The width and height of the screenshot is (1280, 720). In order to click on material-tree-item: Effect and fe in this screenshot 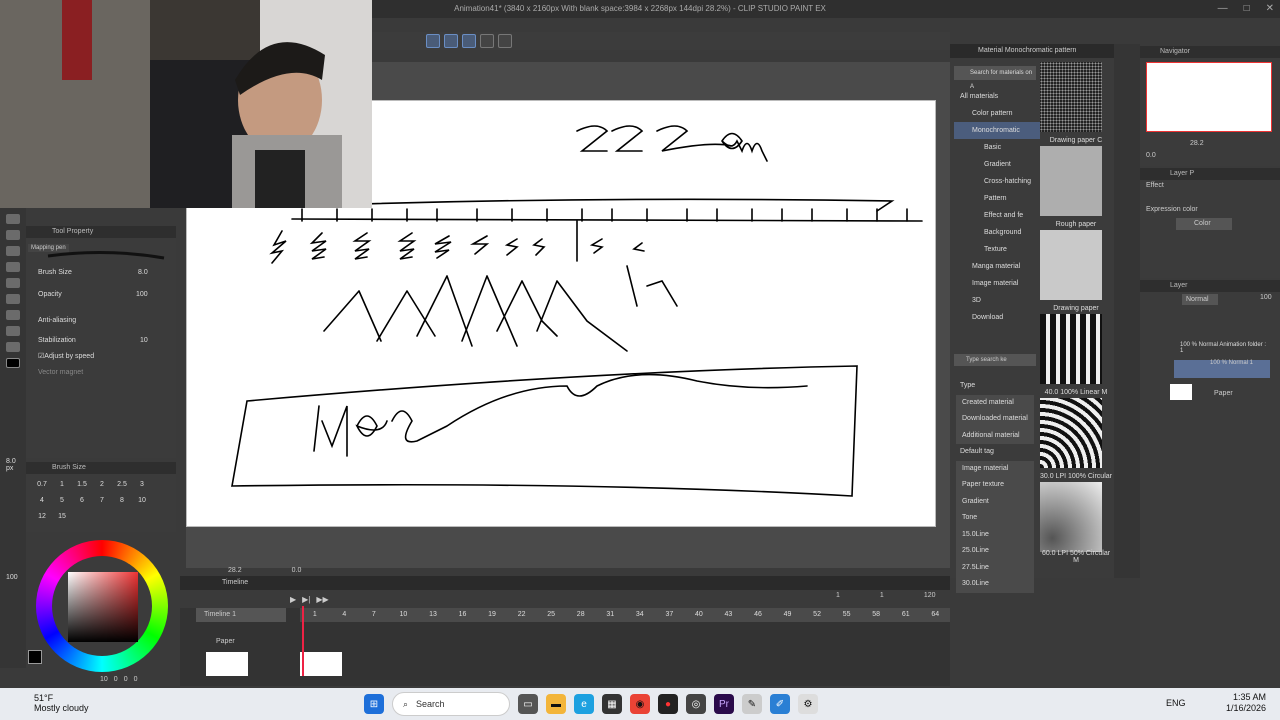, I will do `click(997, 215)`.